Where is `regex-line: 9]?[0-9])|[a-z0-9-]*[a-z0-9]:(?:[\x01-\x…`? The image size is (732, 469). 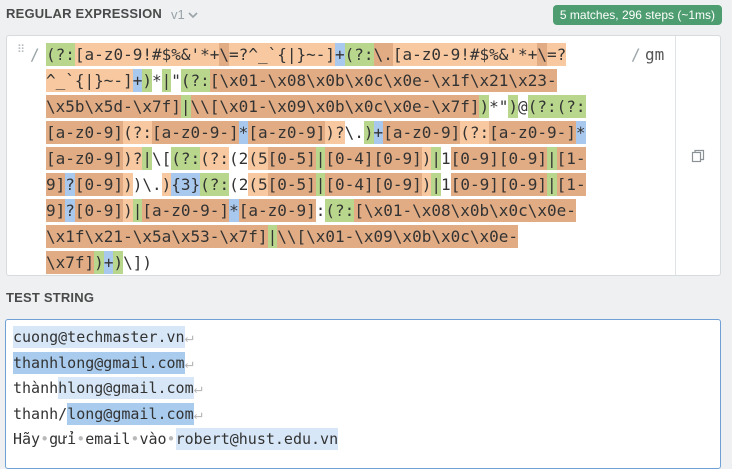
regex-line: 9]?[0-9])|[a-z0-9-]*[a-z0-9]:(?:[\x01-\x… is located at coordinates (316, 212).